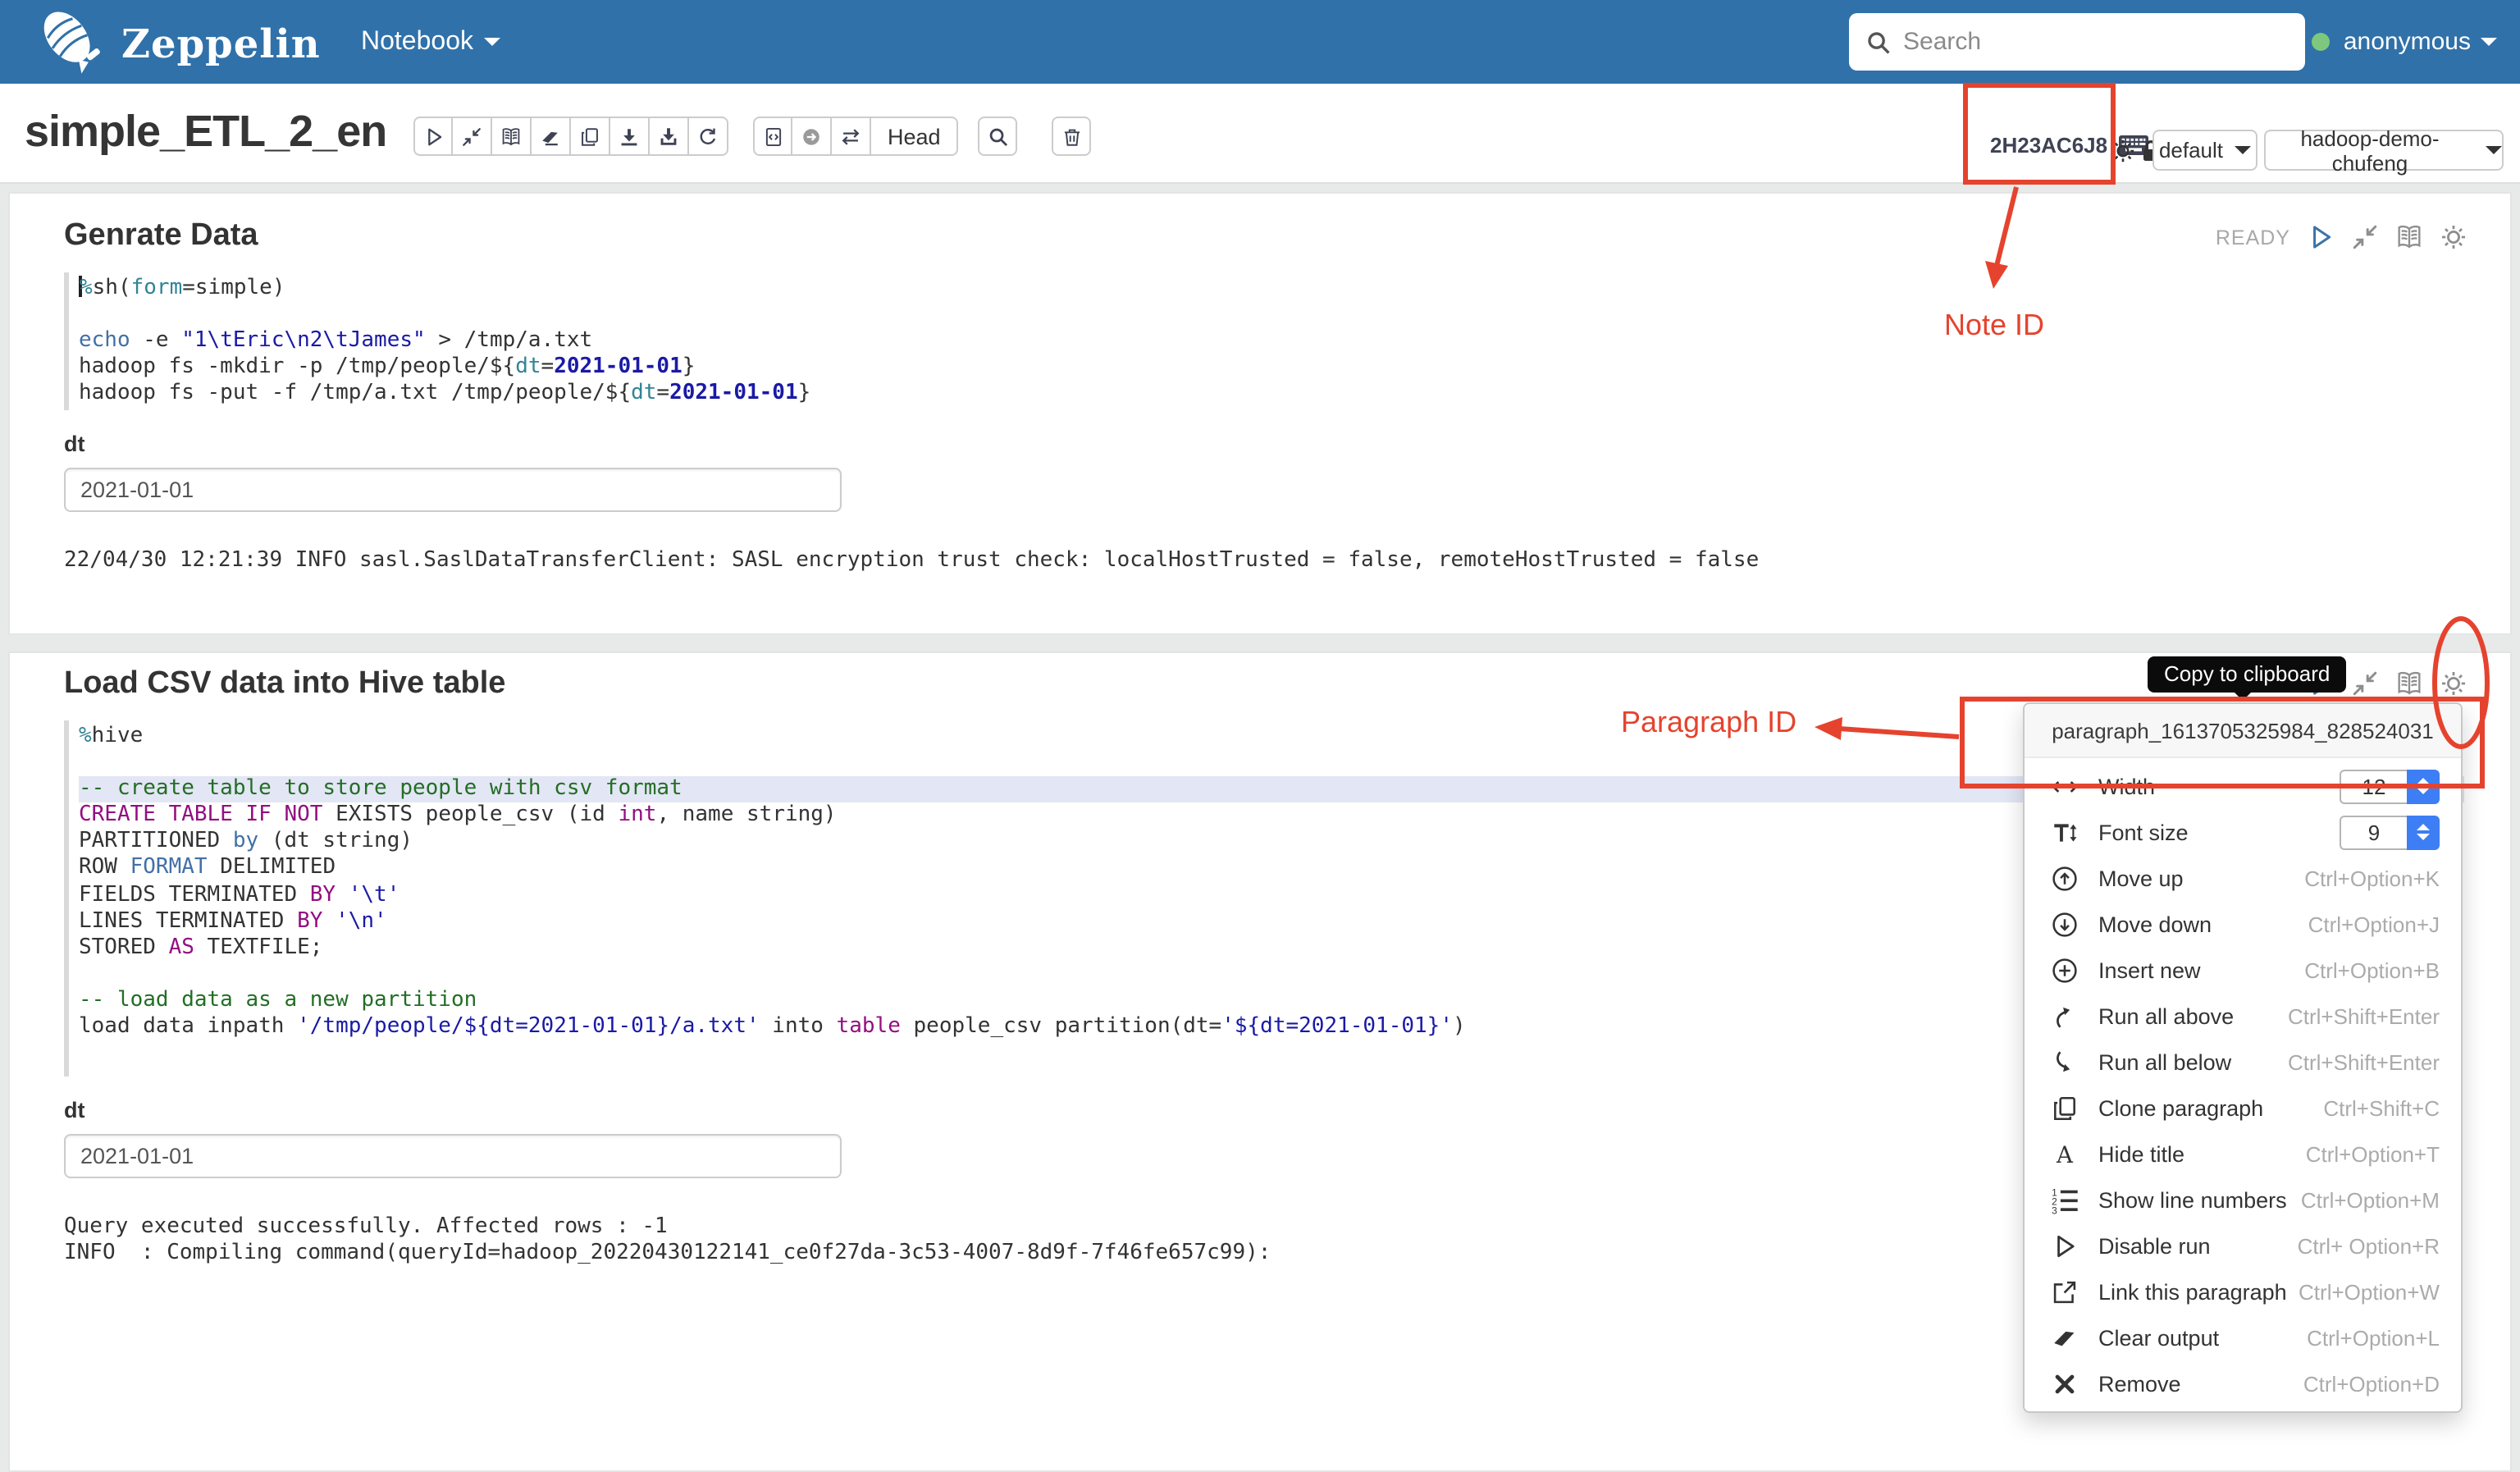 This screenshot has height=1472, width=2520. I want to click on interpreter-binding-dropdown: hadoop-demo-chufeng, so click(2384, 150).